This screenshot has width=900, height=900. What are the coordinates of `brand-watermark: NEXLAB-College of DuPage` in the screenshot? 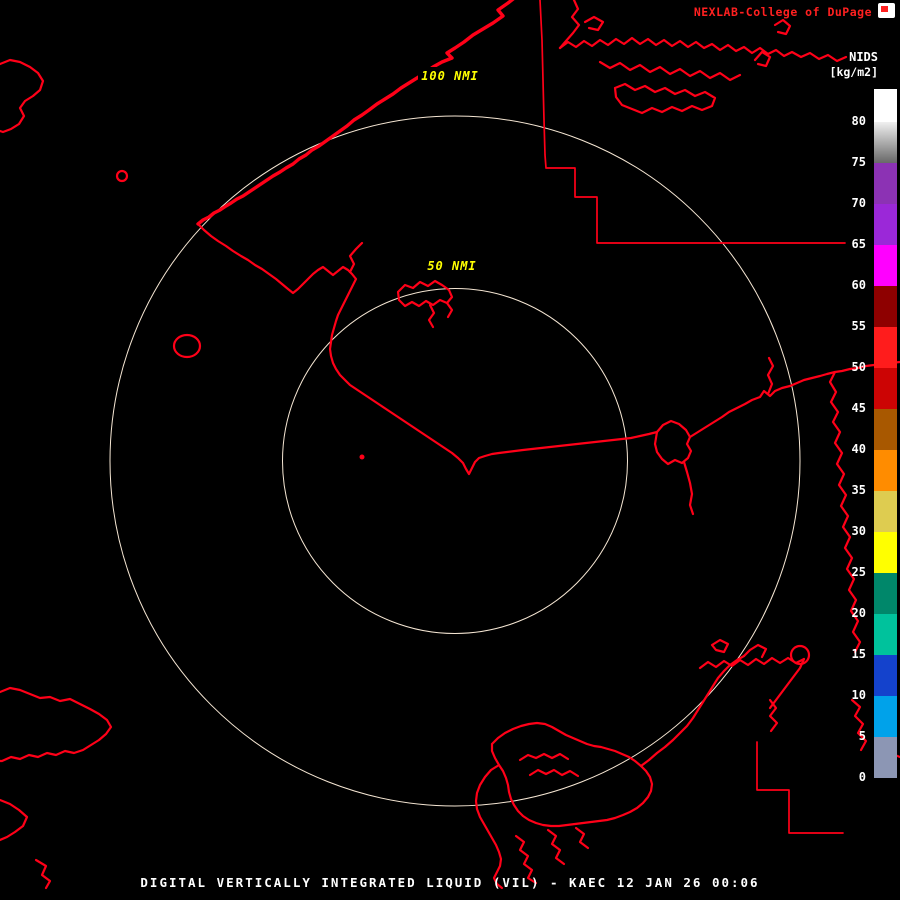 It's located at (782, 12).